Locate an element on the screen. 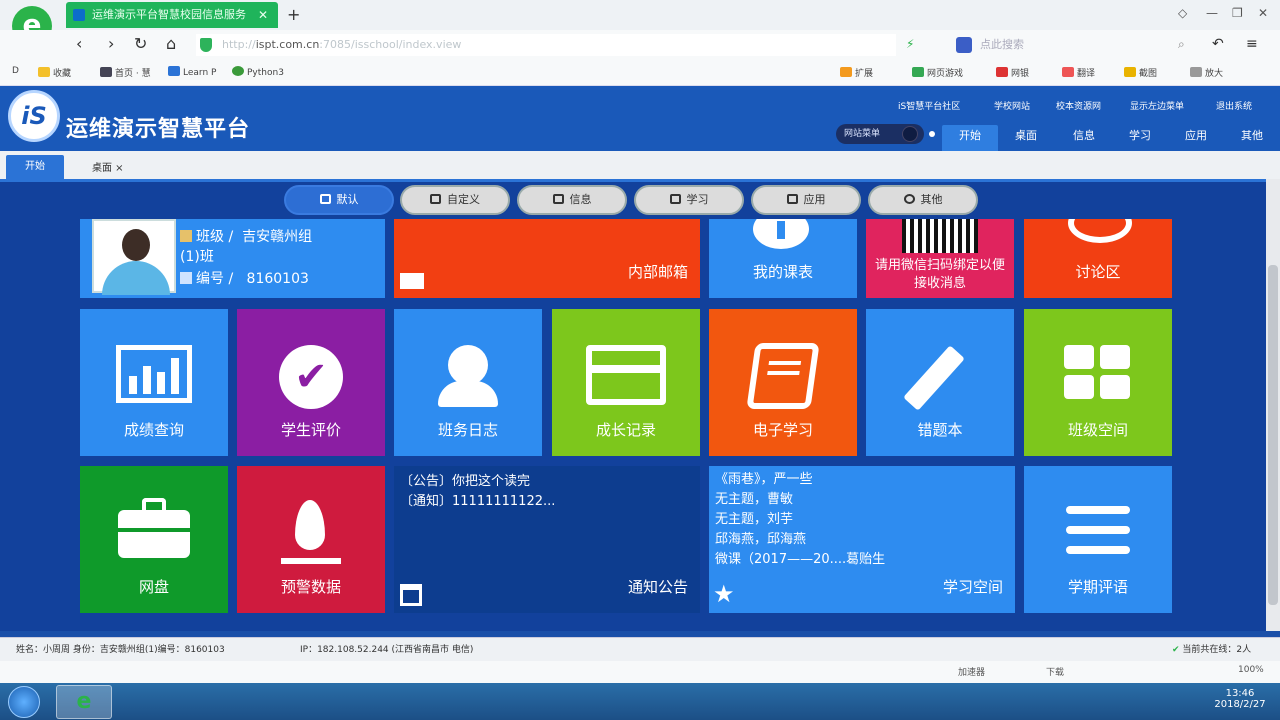 The width and height of the screenshot is (1280, 720). tab-desktop: 桌面 × is located at coordinates (108, 166).